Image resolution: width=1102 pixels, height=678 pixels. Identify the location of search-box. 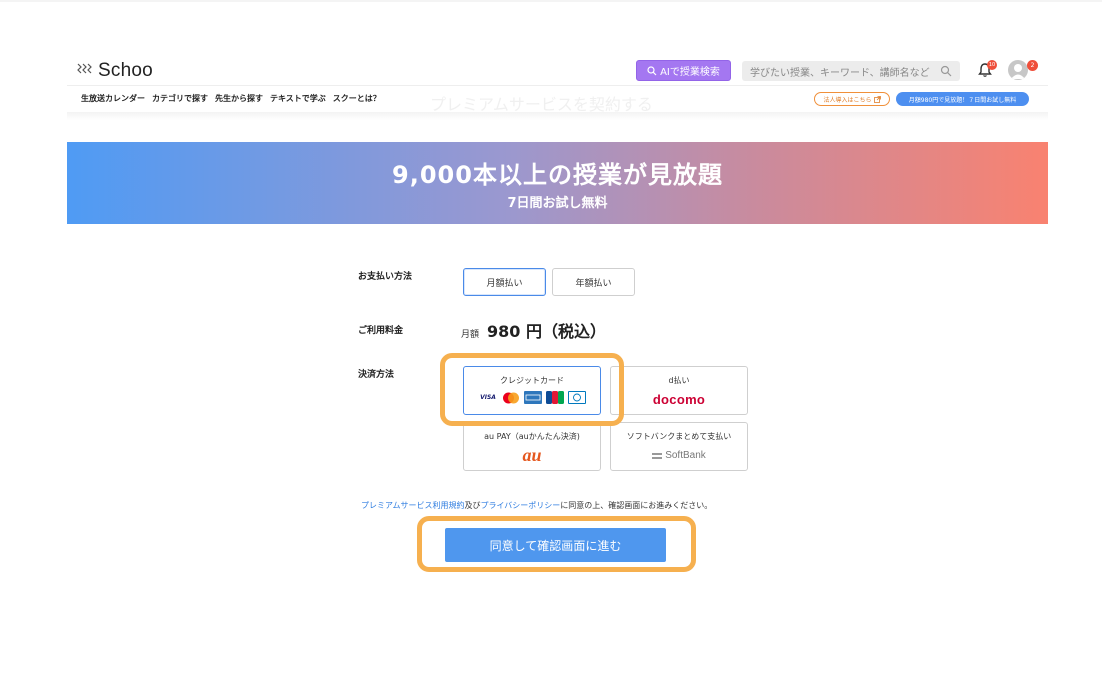
(851, 72).